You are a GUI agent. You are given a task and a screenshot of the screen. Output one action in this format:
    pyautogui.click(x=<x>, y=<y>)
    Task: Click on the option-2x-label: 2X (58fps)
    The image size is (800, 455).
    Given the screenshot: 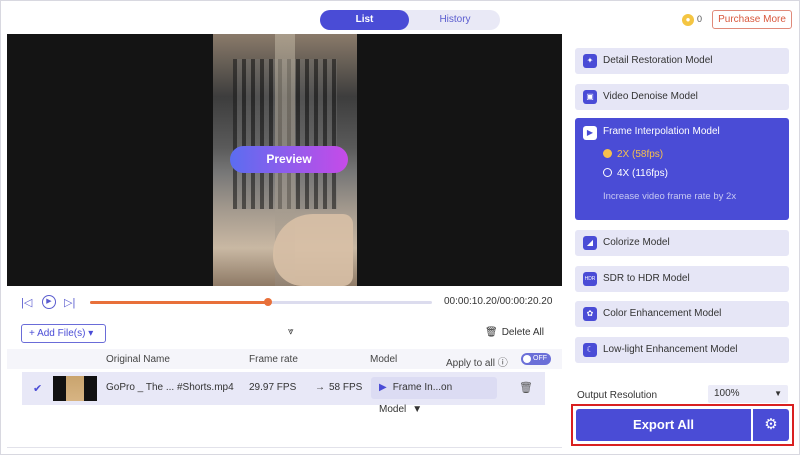 What is the action you would take?
    pyautogui.click(x=640, y=154)
    